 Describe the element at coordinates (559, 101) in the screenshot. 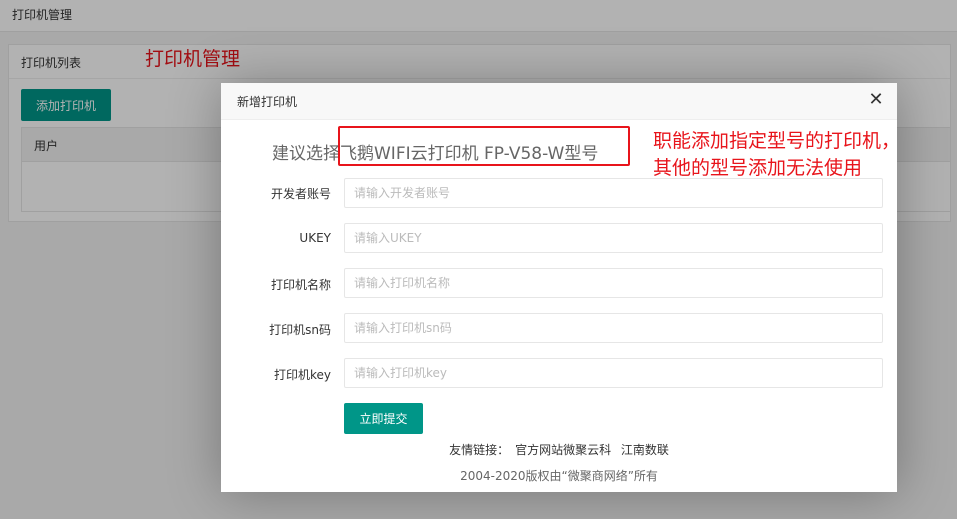

I see `dialog-header: 新增打印机 ✕` at that location.